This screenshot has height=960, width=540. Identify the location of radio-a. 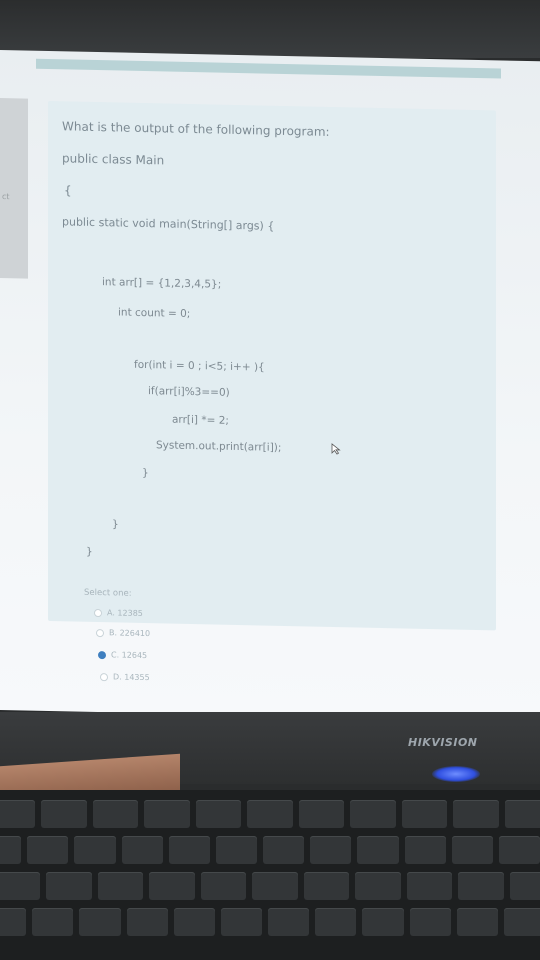
(98, 612).